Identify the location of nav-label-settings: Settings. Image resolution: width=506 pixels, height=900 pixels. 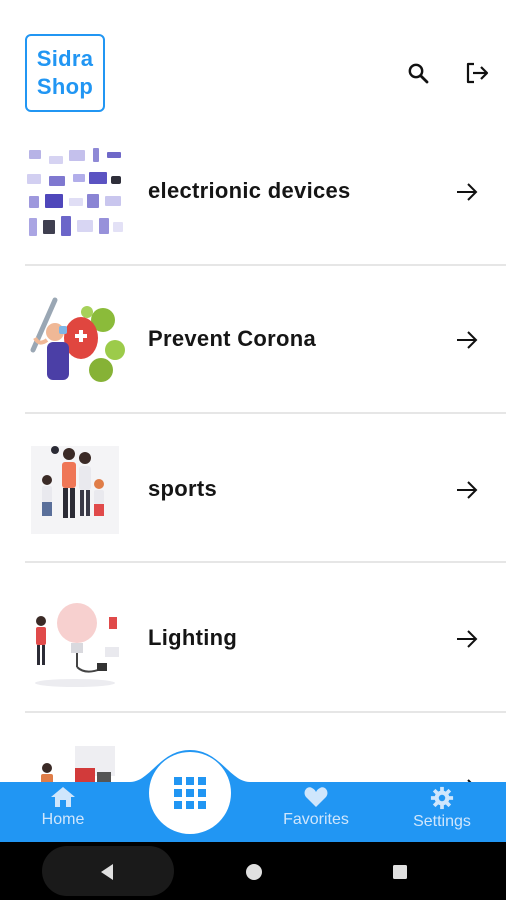
(442, 821).